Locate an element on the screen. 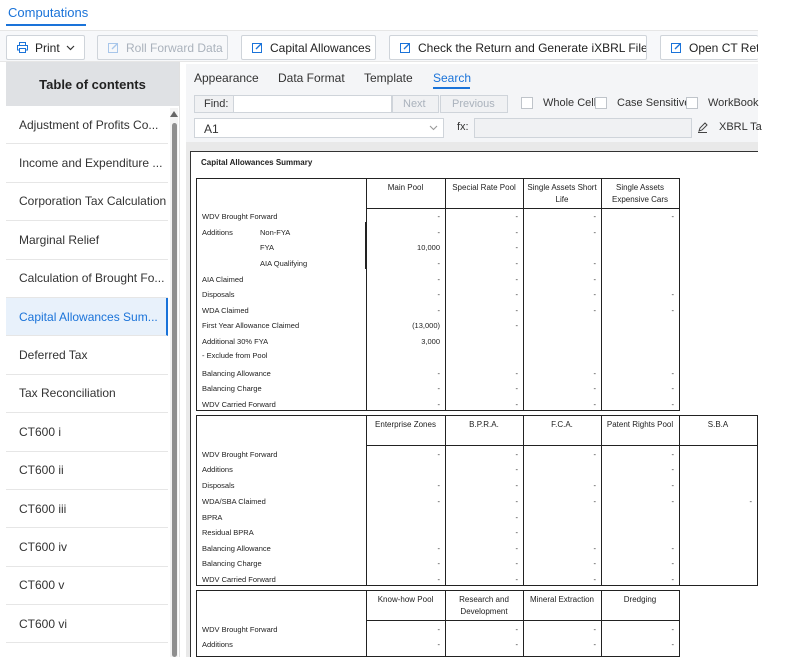 This screenshot has width=788, height=657. row-label: WDA Claimed is located at coordinates (225, 310).